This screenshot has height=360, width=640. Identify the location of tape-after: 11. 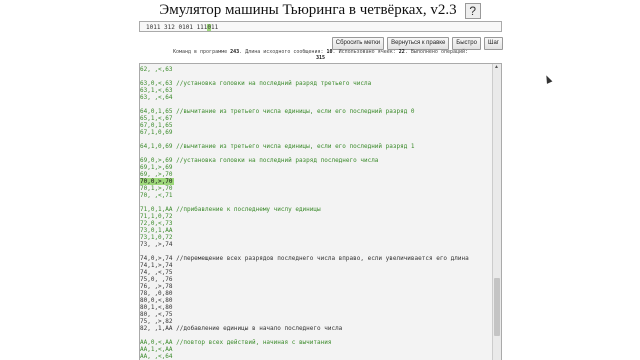
(215, 27).